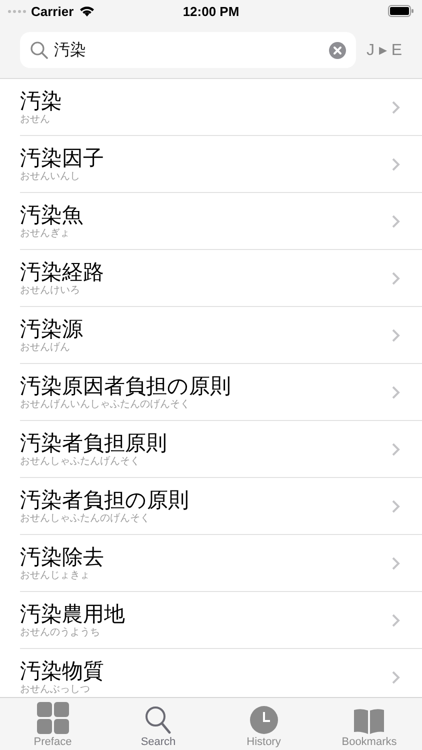 This screenshot has width=422, height=750. Describe the element at coordinates (55, 576) in the screenshot. I see `entry-reading: おせんじょきょ` at that location.